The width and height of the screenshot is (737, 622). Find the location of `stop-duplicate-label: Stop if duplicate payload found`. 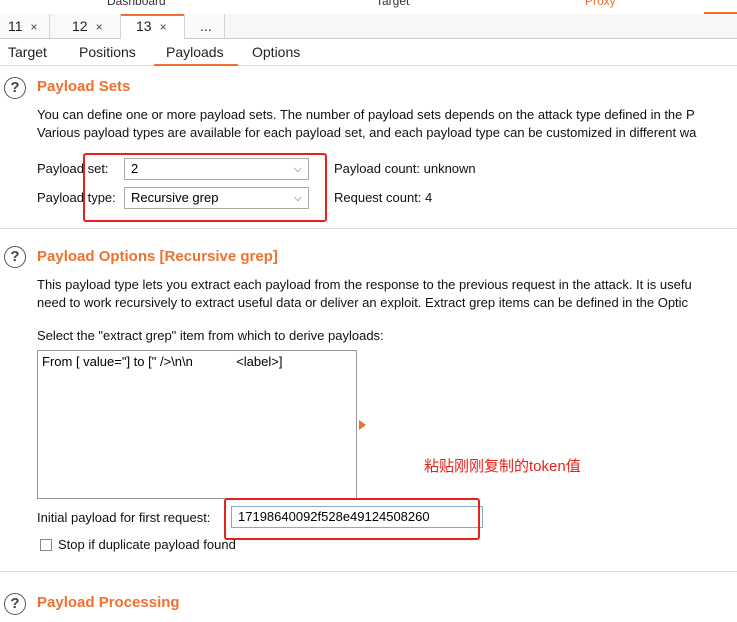

stop-duplicate-label: Stop if duplicate payload found is located at coordinates (147, 544).